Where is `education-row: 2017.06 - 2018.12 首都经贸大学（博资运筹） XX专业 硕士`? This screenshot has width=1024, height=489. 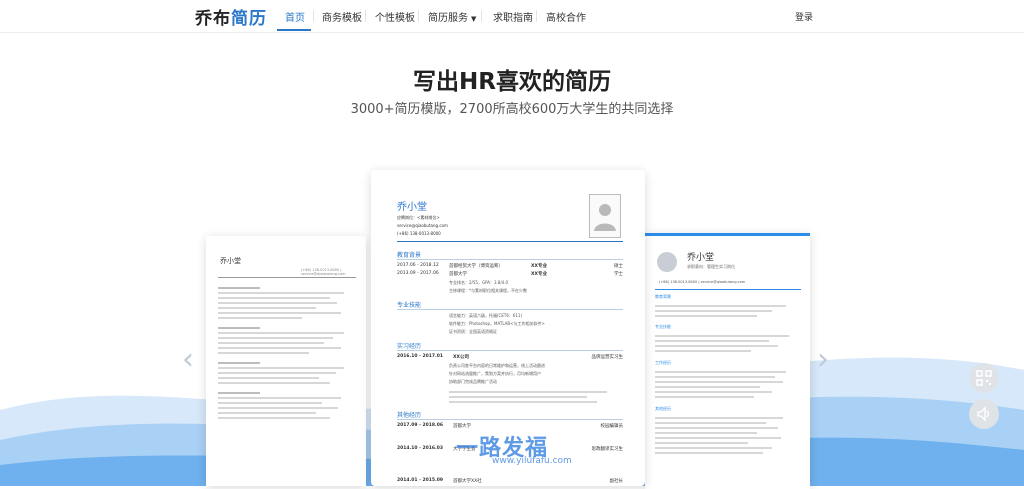 education-row: 2017.06 - 2018.12 首都经贸大学（博资运筹） XX专业 硕士 is located at coordinates (510, 266).